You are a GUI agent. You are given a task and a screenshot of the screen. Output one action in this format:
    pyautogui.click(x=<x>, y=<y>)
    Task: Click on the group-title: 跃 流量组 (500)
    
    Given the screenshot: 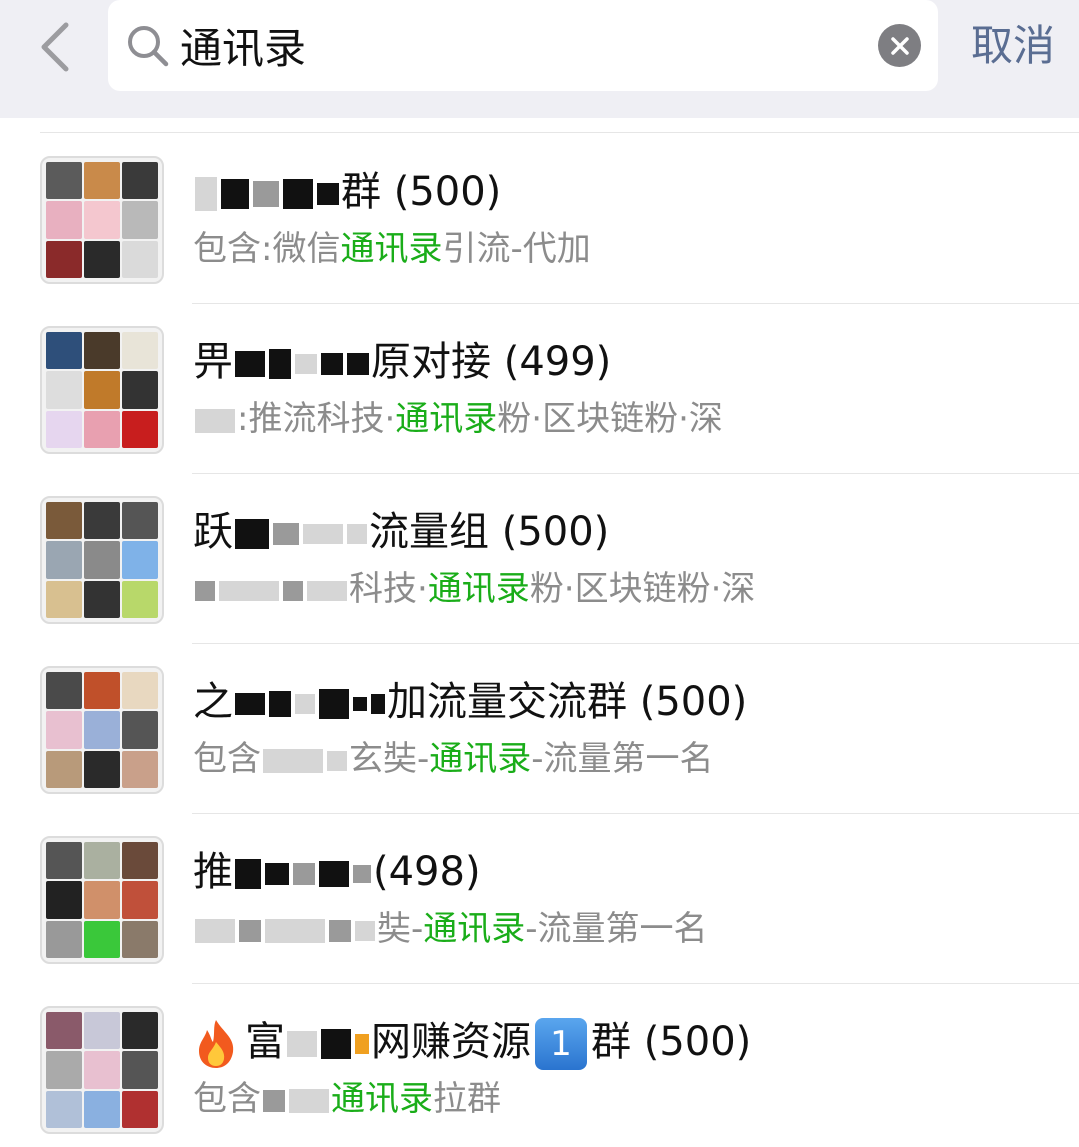 What is the action you would take?
    pyautogui.click(x=628, y=532)
    